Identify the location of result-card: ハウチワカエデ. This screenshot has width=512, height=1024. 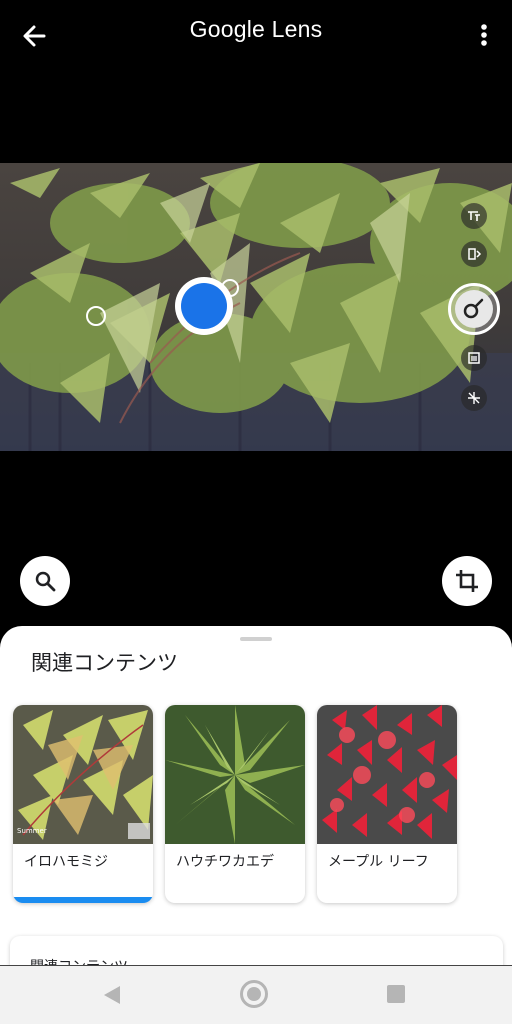
(235, 804).